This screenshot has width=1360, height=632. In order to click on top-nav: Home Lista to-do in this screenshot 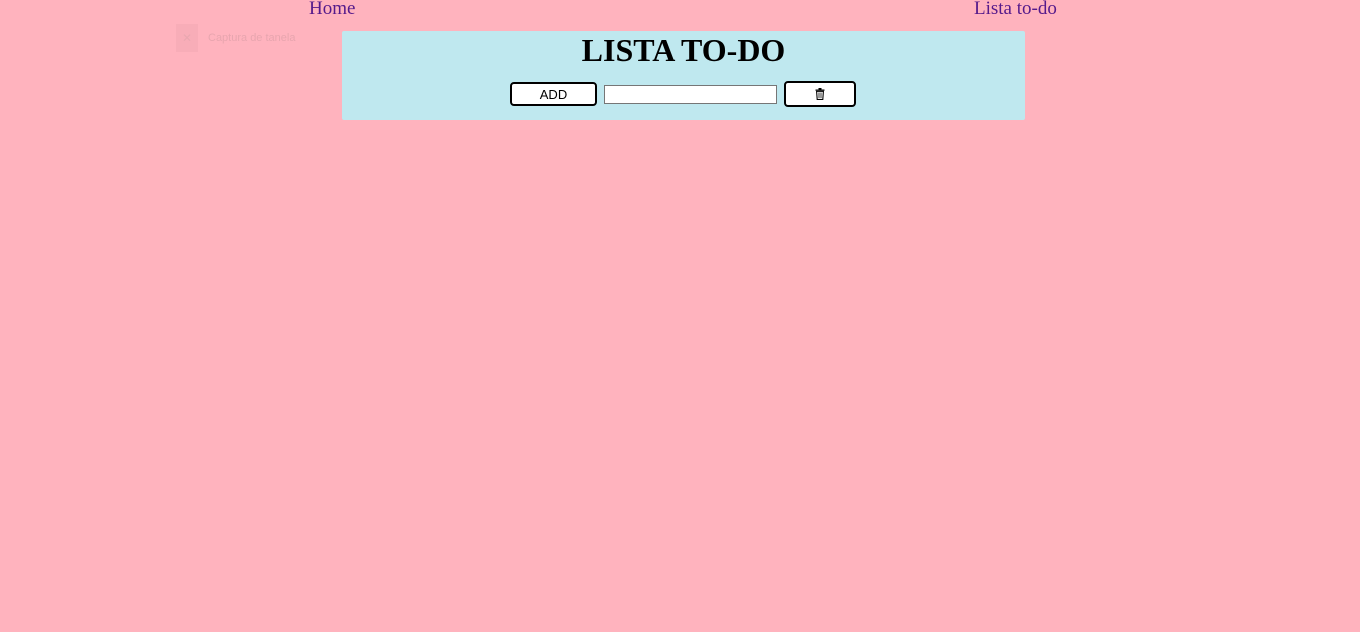, I will do `click(680, 12)`.